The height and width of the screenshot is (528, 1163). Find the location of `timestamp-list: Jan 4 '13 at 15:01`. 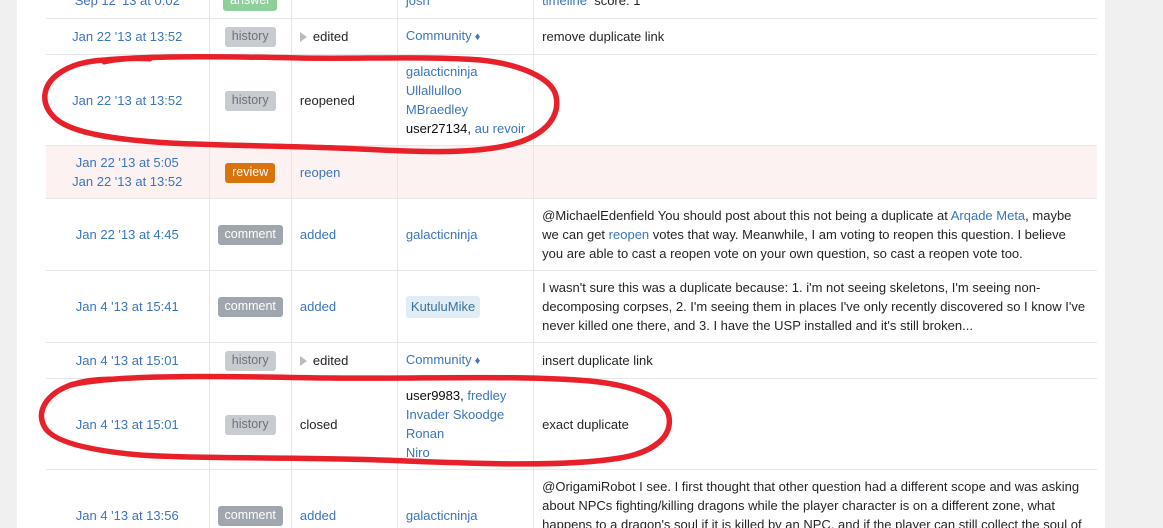

timestamp-list: Jan 4 '13 at 15:01 is located at coordinates (127, 424).